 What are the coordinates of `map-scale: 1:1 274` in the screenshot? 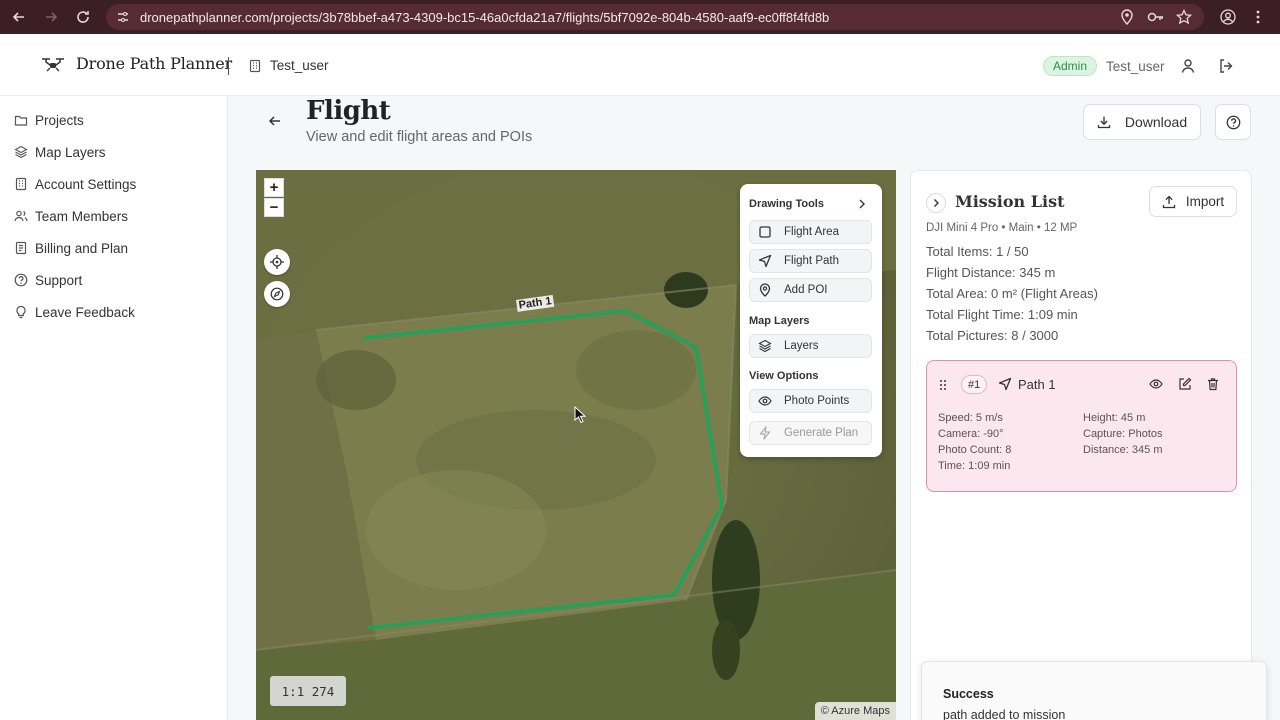 It's located at (308, 691).